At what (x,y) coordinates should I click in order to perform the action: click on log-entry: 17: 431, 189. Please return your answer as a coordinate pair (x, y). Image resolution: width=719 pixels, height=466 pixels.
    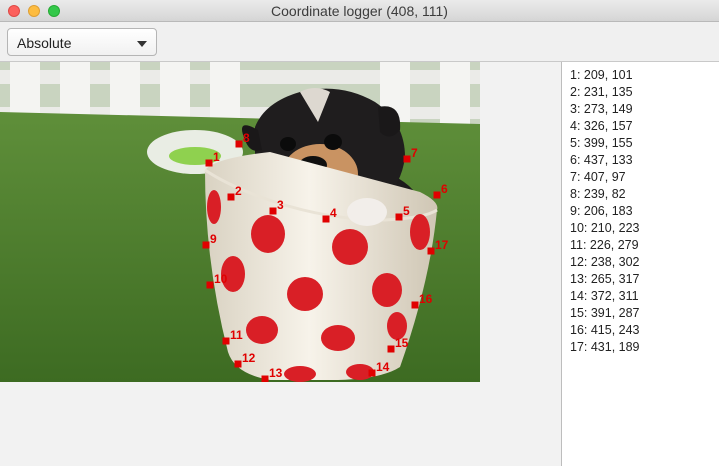
    Looking at the image, I should click on (605, 347).